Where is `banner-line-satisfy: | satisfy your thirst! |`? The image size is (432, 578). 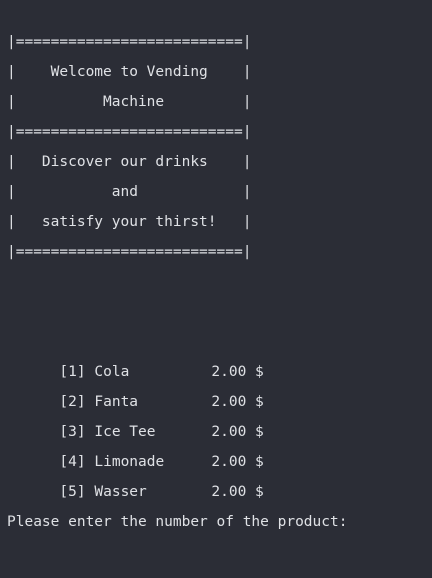
banner-line-satisfy: | satisfy your thirst! | is located at coordinates (129, 222).